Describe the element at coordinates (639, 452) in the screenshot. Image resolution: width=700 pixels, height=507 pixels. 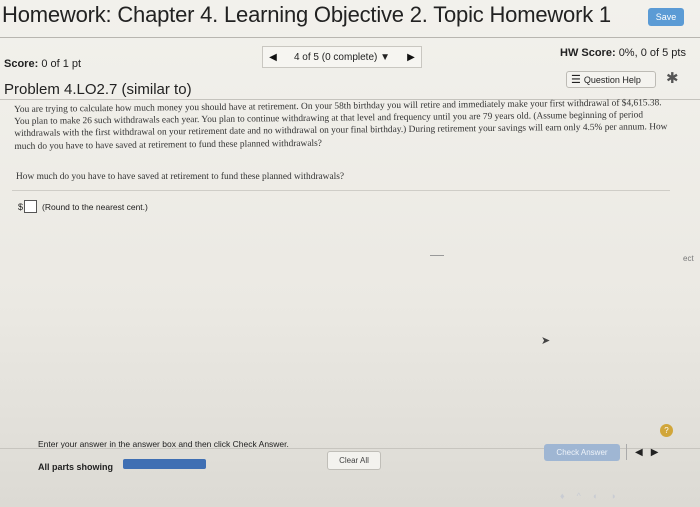
I see `prev-page-icon: ◀` at that location.